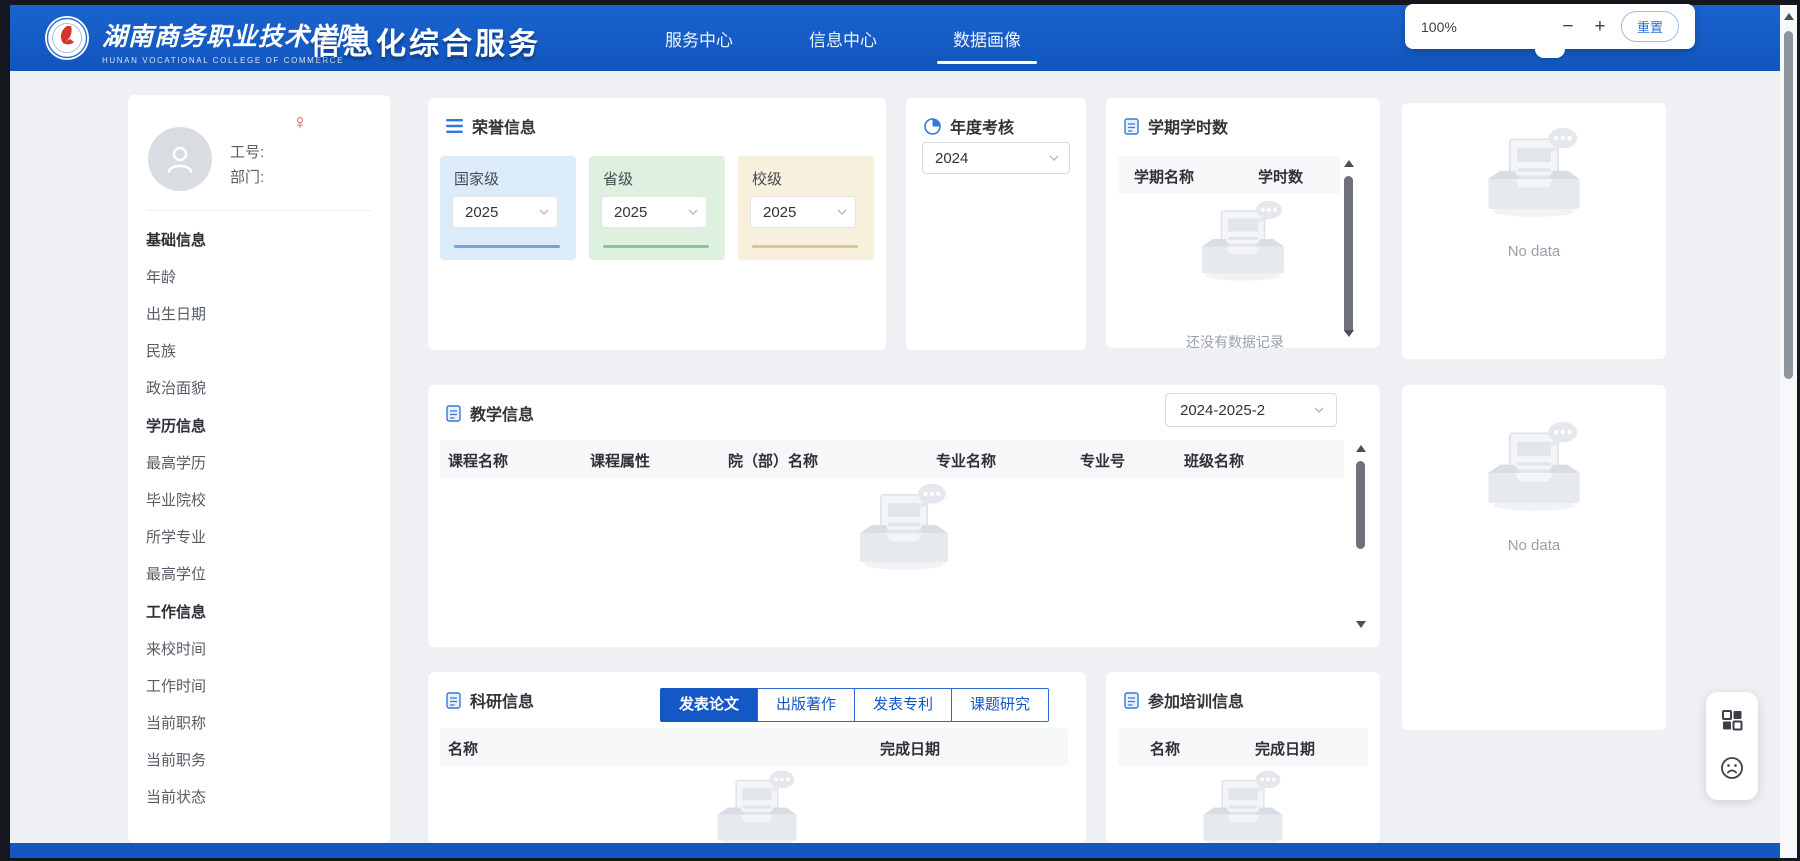 Image resolution: width=1800 pixels, height=861 pixels. I want to click on honor-info-card: 荣誉信息 国家级 2025 省级 2025 校级 2025, so click(657, 224).